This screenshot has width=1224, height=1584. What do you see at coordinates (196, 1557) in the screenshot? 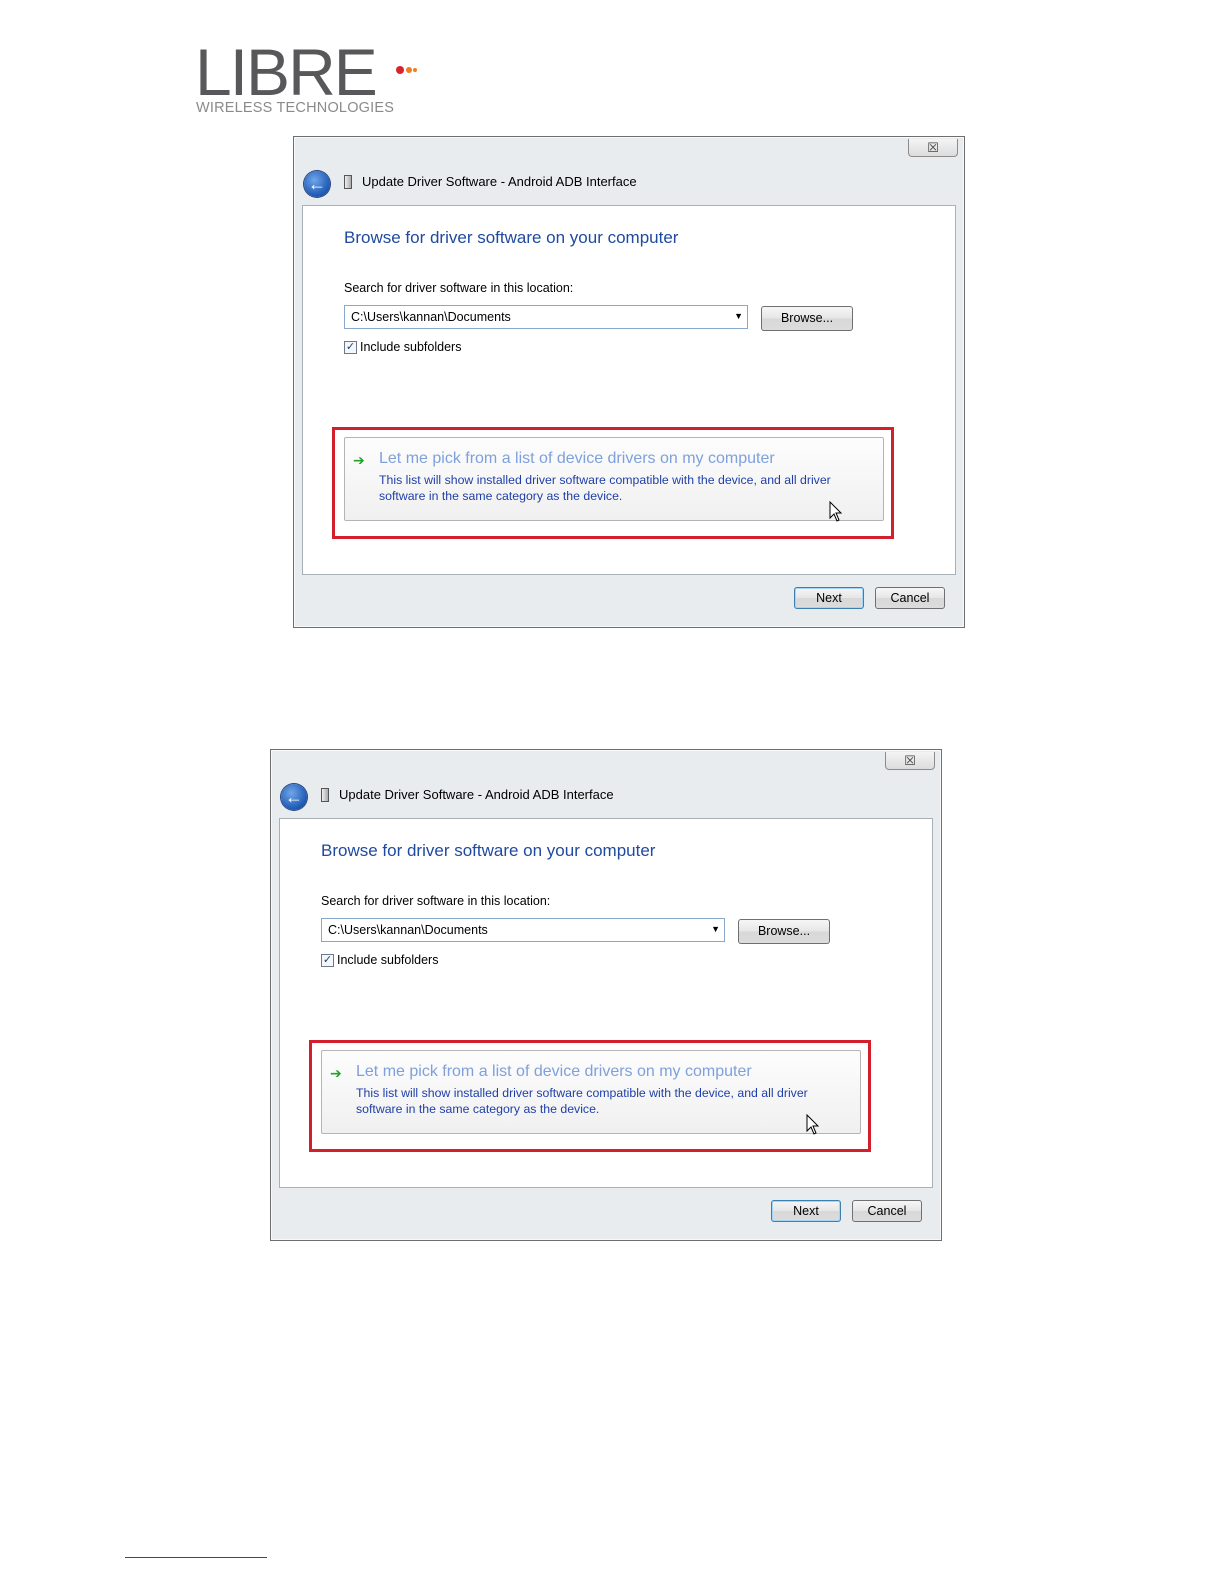
I see `footer-link-underline` at bounding box center [196, 1557].